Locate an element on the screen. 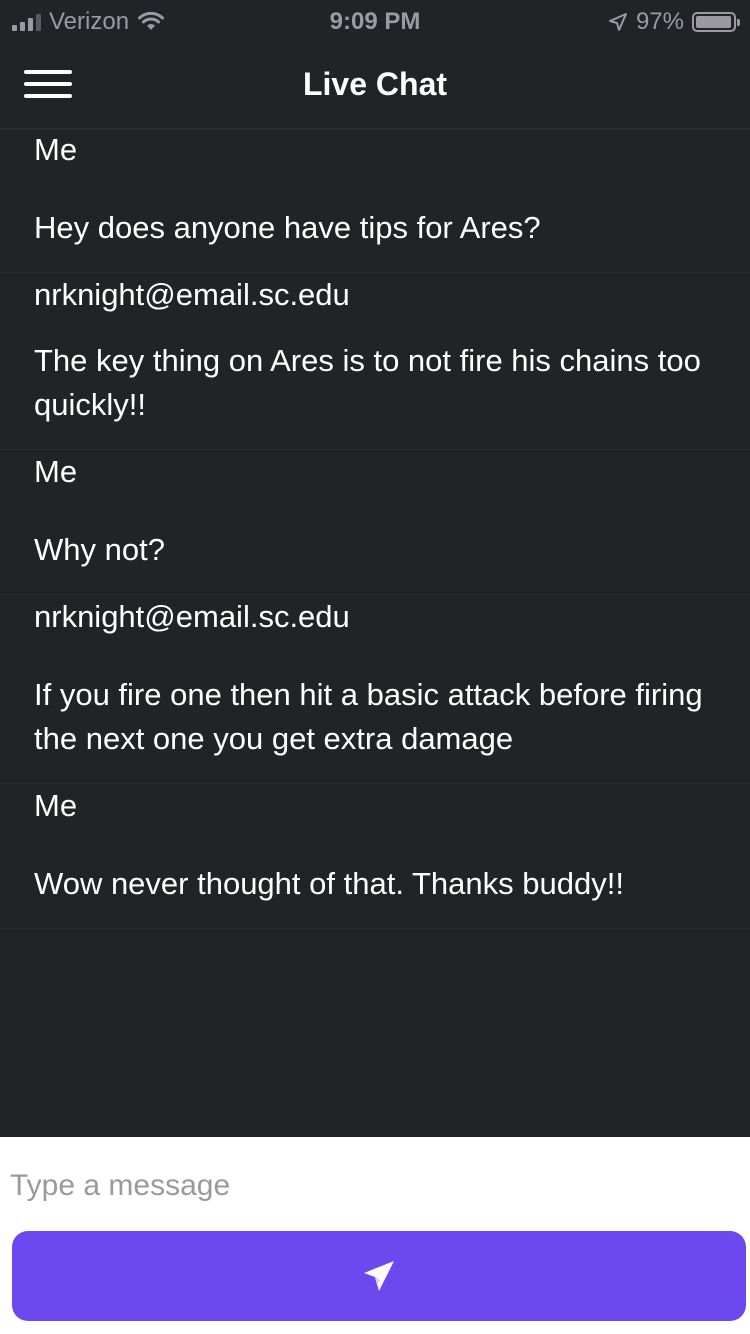 The height and width of the screenshot is (1334, 750). nav-header: Live Chat is located at coordinates (375, 84).